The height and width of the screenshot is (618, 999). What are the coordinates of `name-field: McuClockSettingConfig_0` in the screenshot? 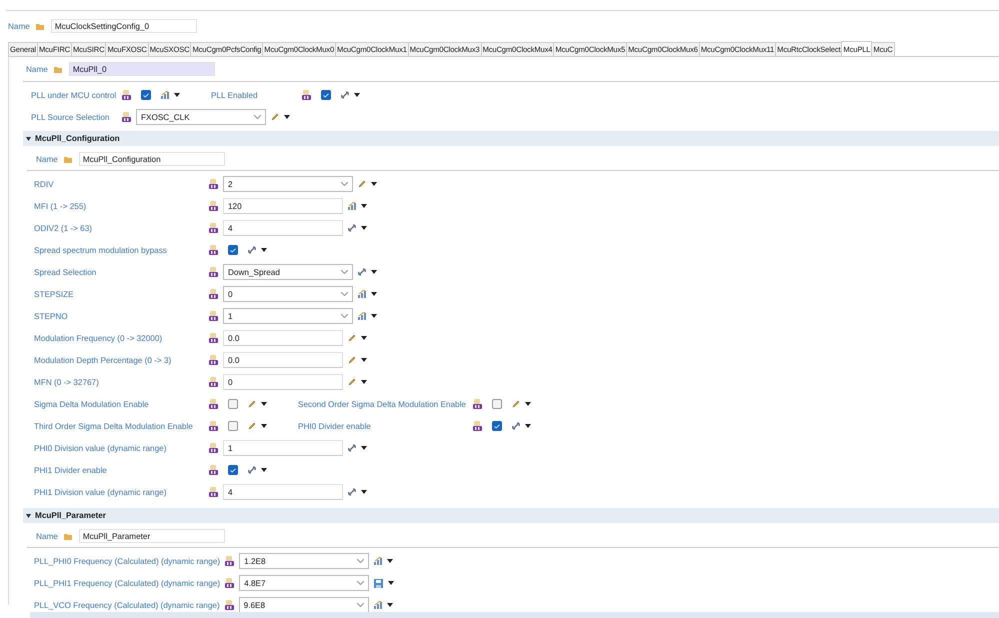 It's located at (123, 26).